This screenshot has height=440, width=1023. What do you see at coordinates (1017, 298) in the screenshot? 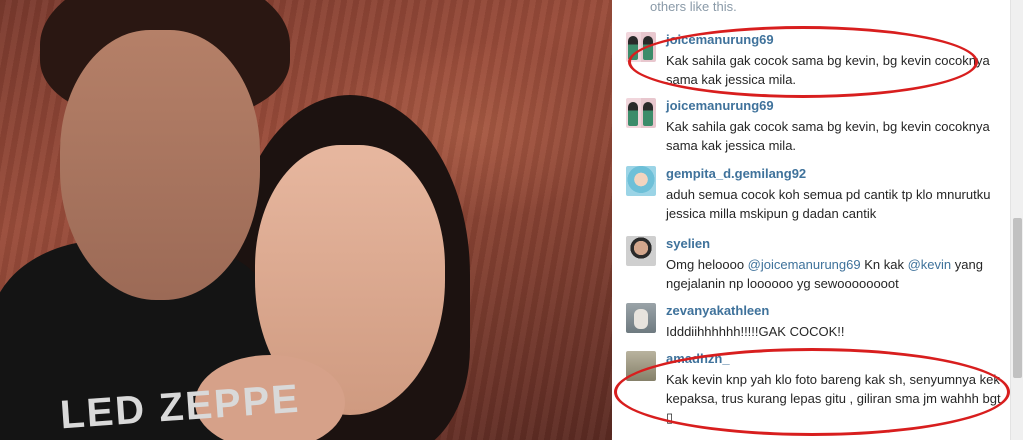
I see `scrollbar-thumb` at bounding box center [1017, 298].